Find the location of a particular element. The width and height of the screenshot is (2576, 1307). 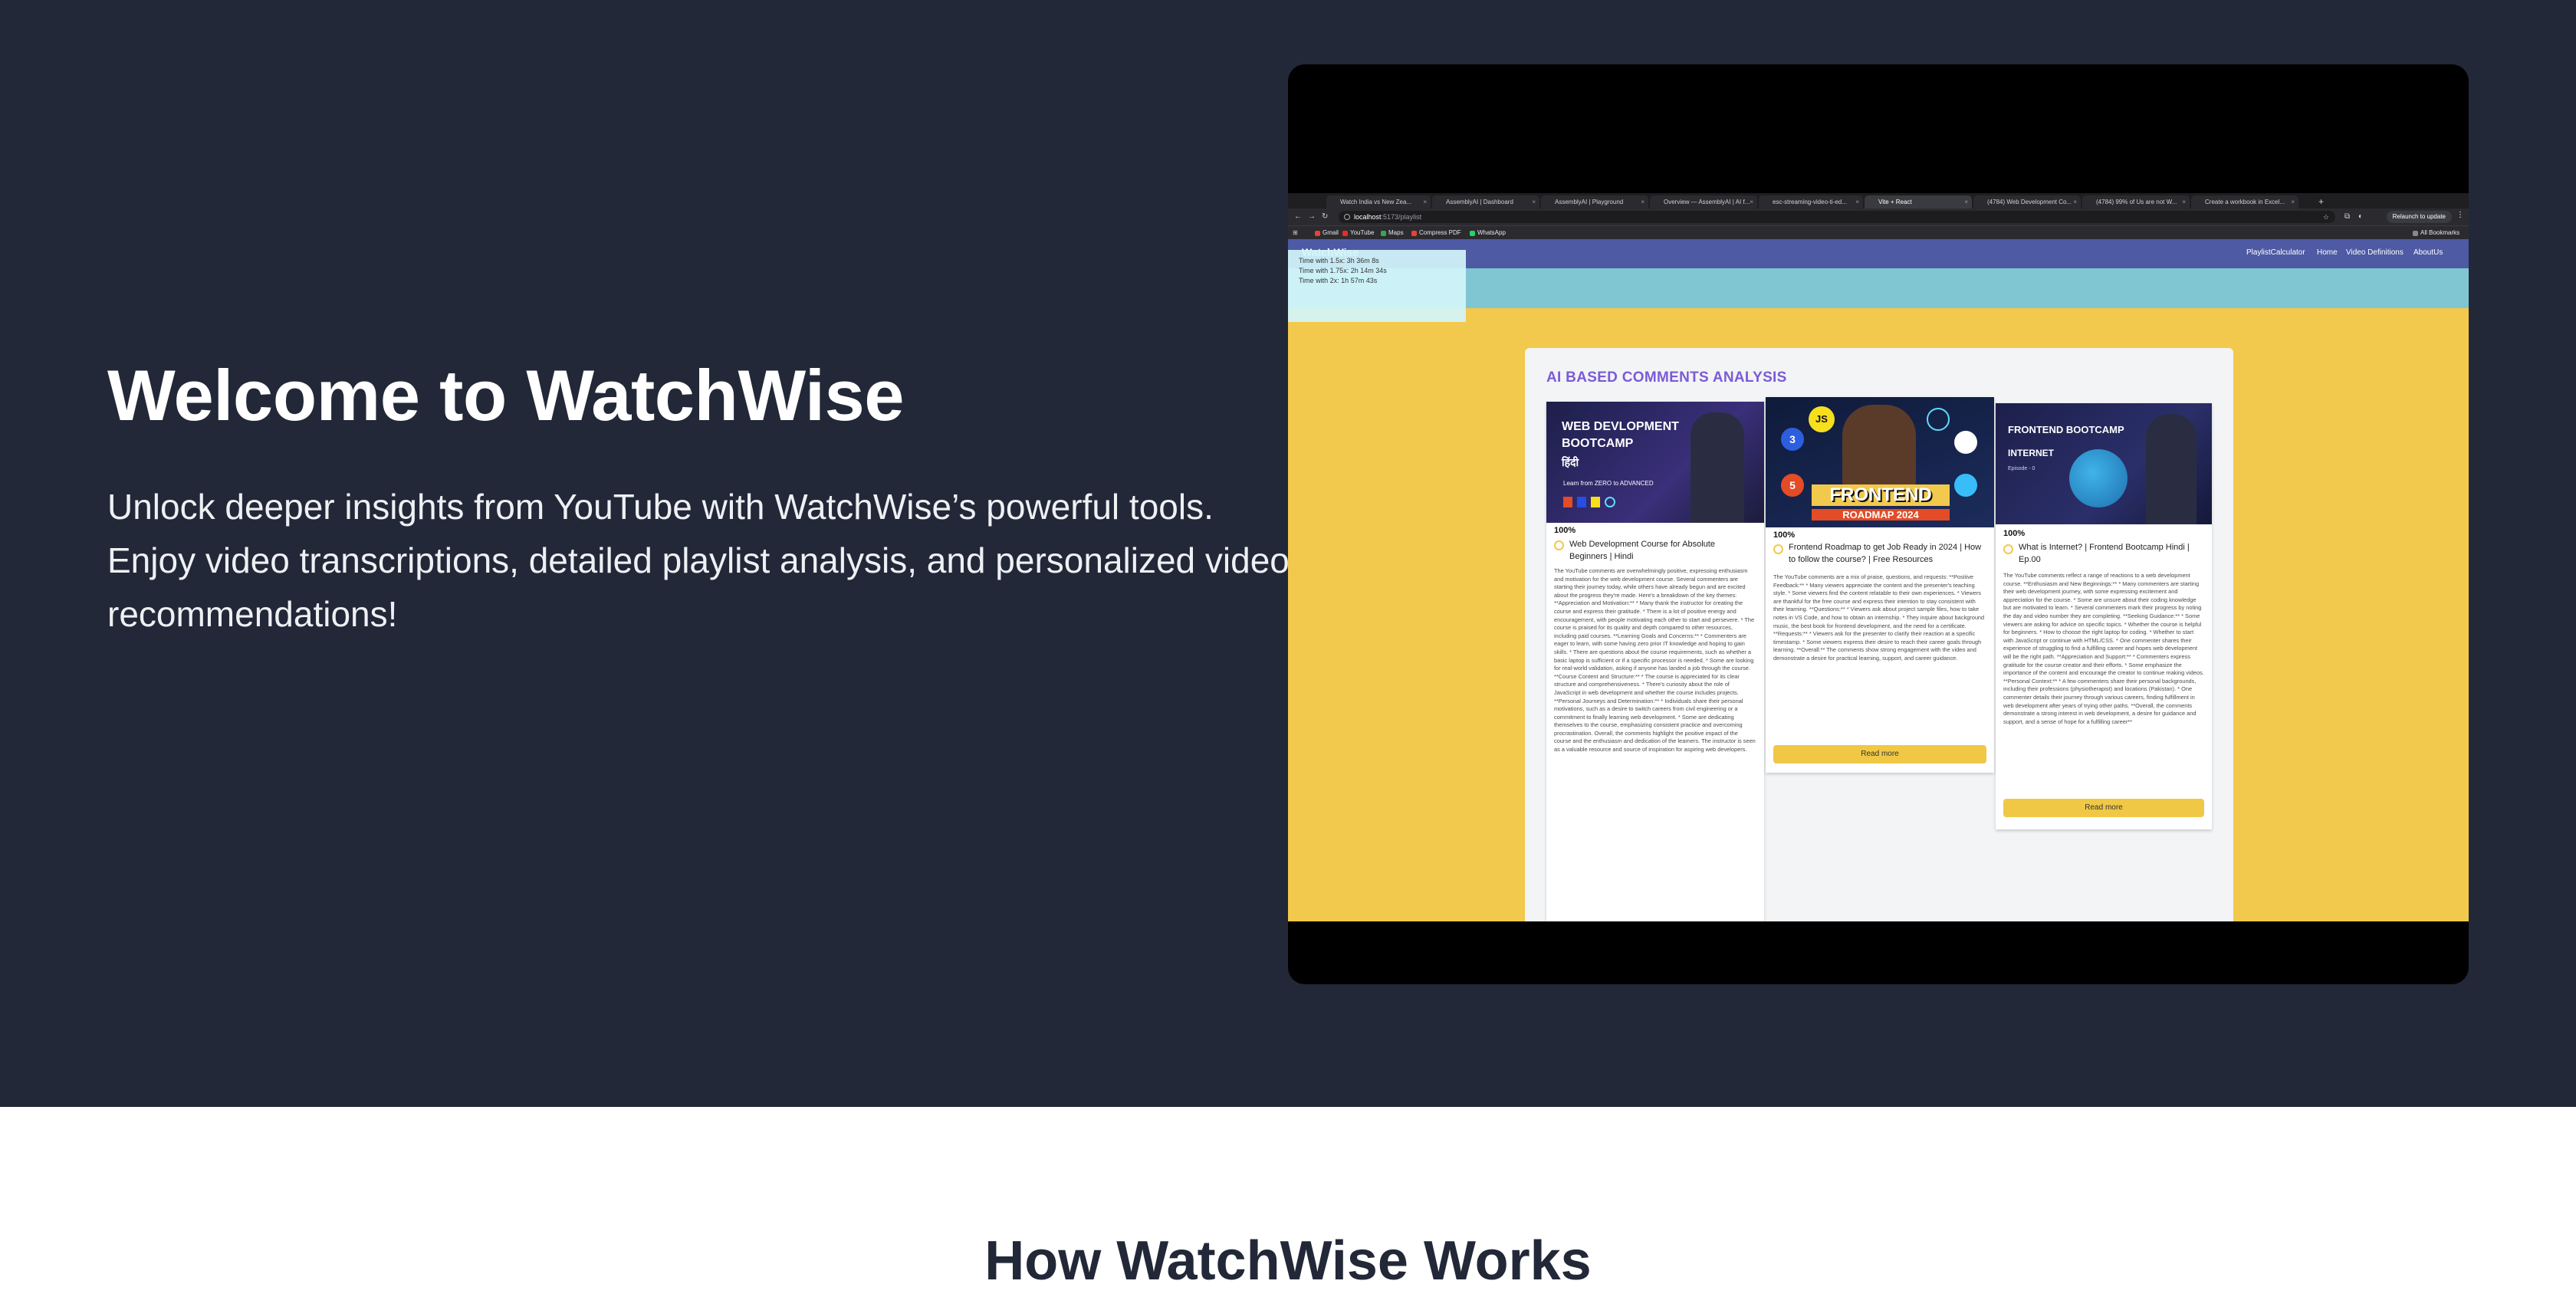

section-heading: How WatchWise Works is located at coordinates (1288, 1261).